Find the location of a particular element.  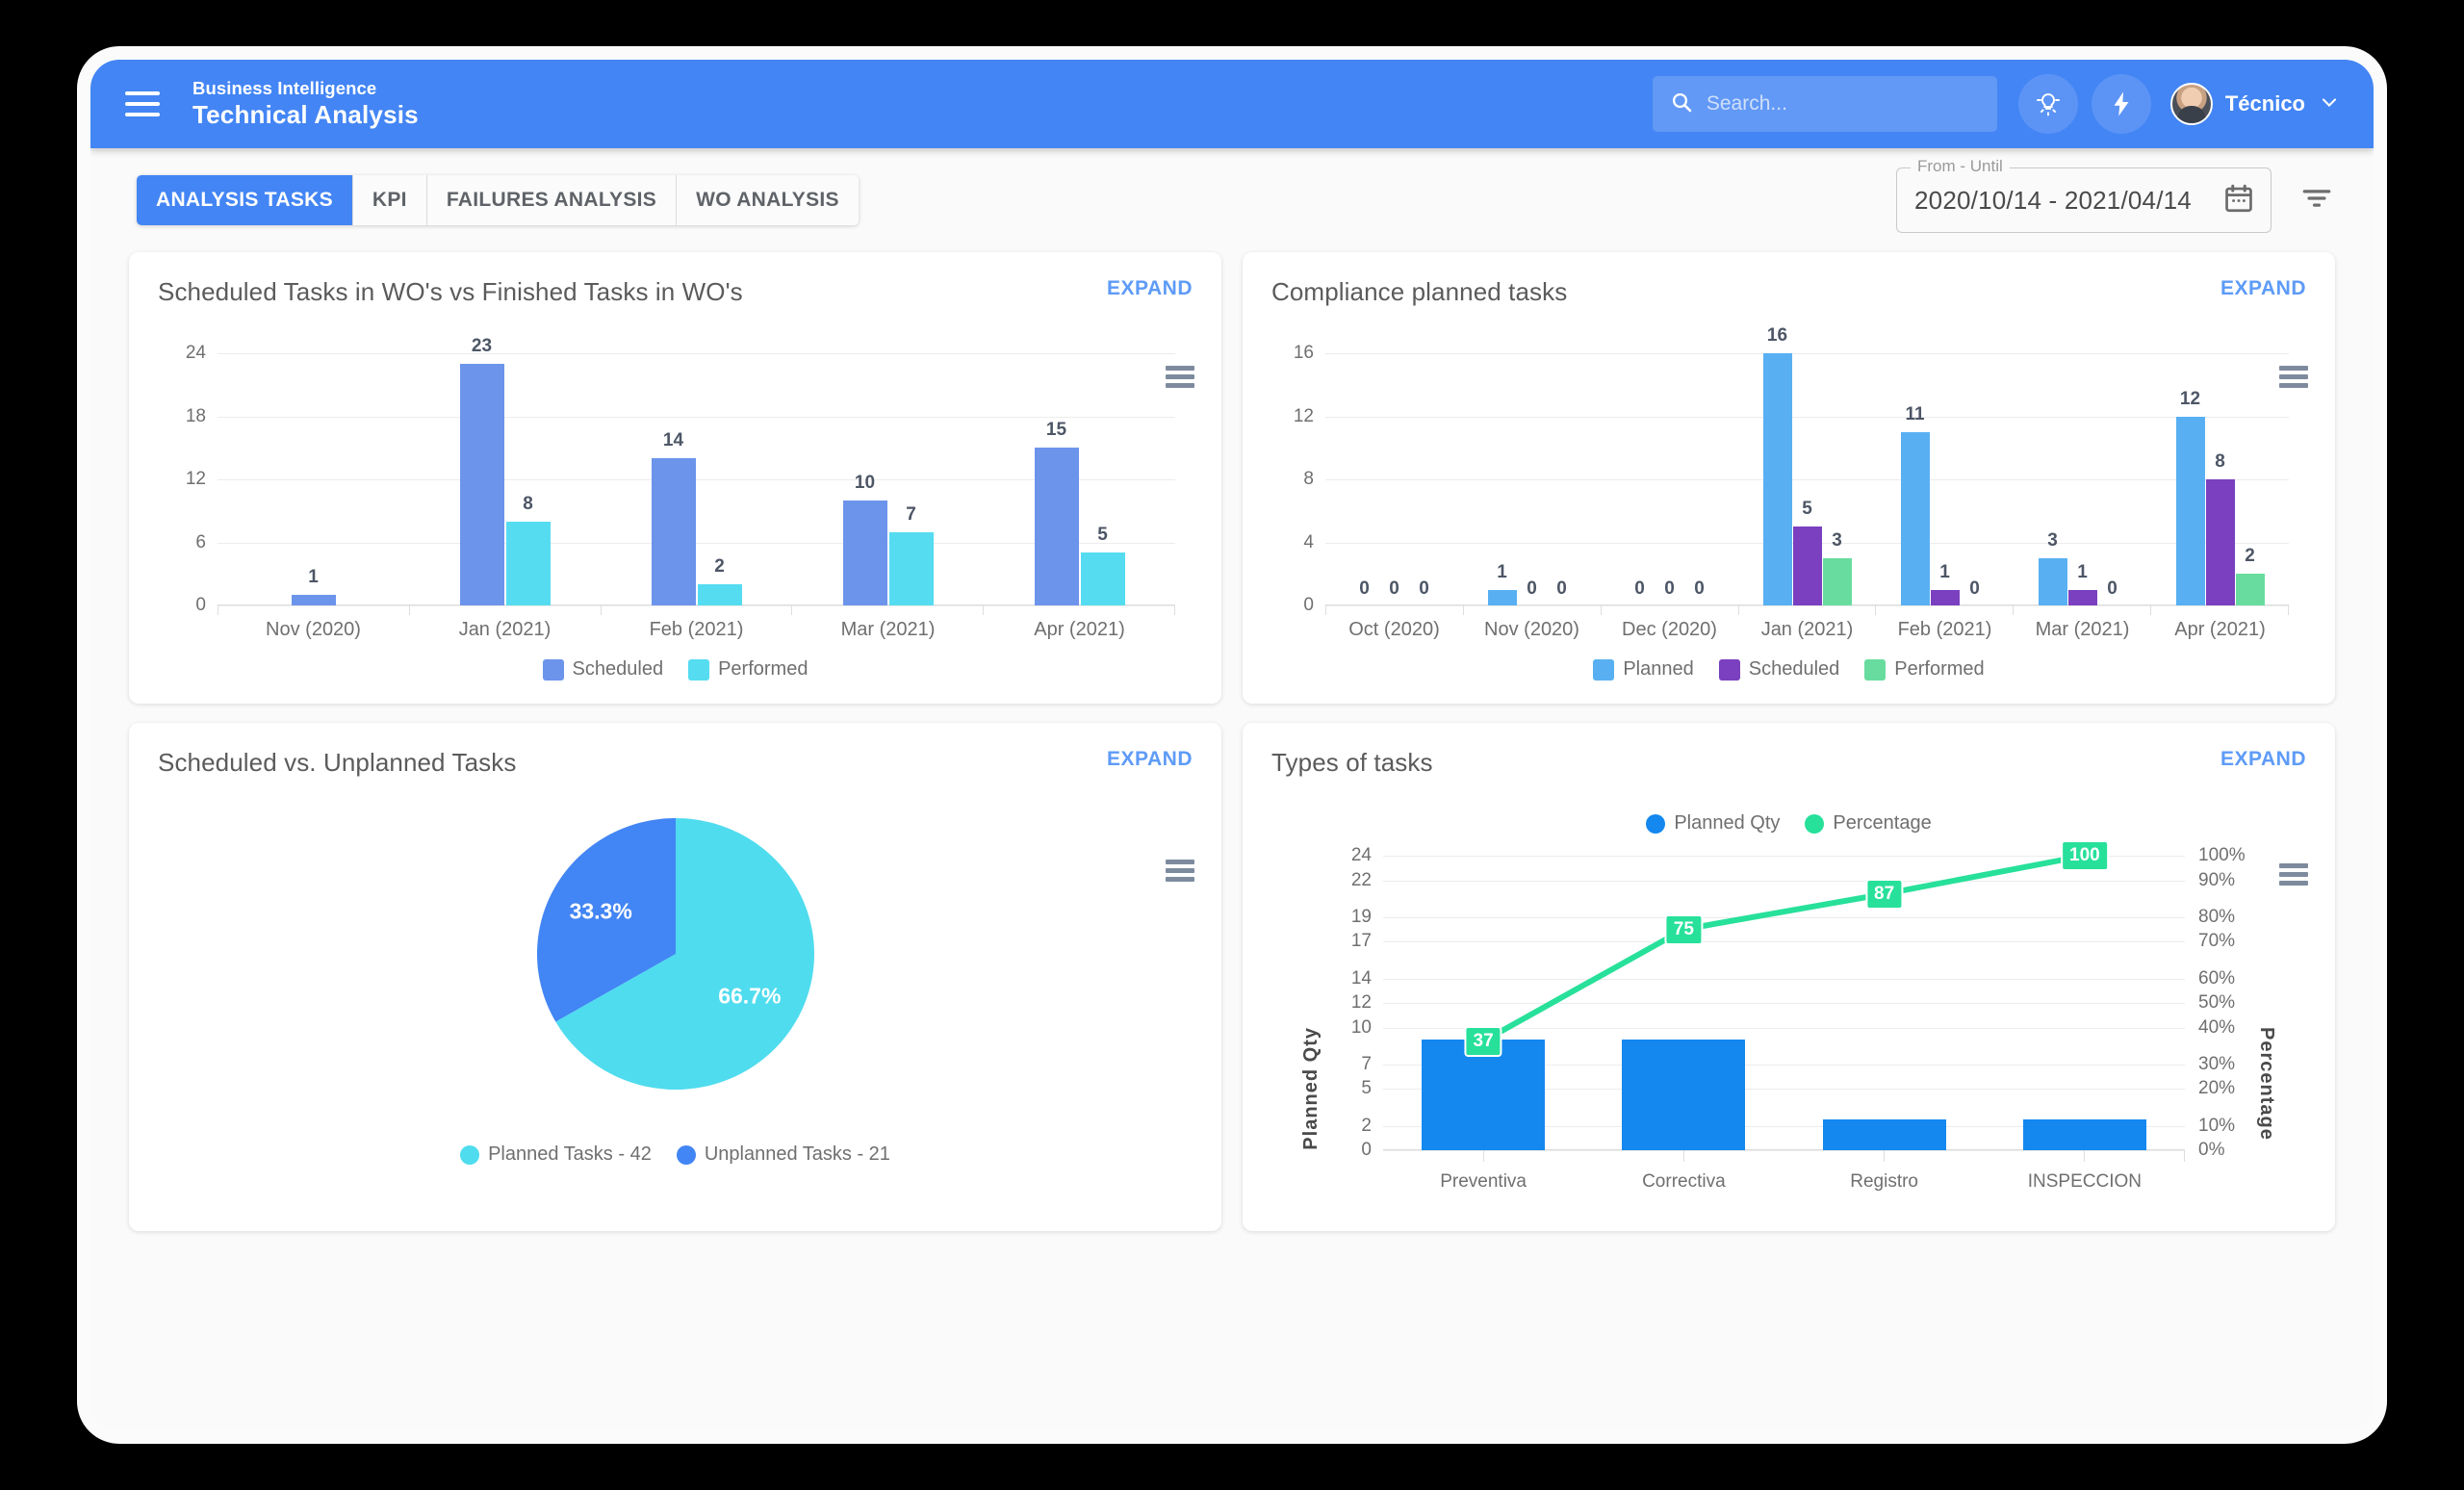

calendar-icon is located at coordinates (2238, 200).